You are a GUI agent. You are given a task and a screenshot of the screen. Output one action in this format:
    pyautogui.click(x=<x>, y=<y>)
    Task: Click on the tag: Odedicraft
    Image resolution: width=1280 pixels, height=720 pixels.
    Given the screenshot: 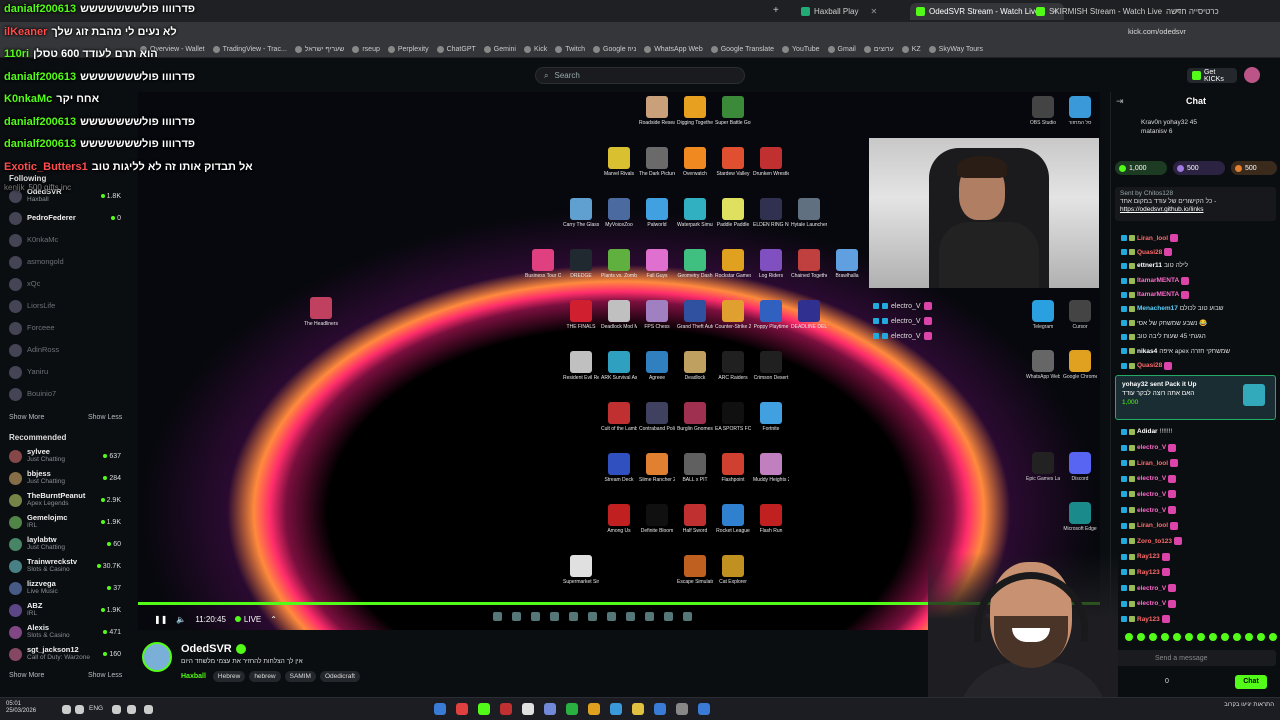 What is the action you would take?
    pyautogui.click(x=339, y=676)
    